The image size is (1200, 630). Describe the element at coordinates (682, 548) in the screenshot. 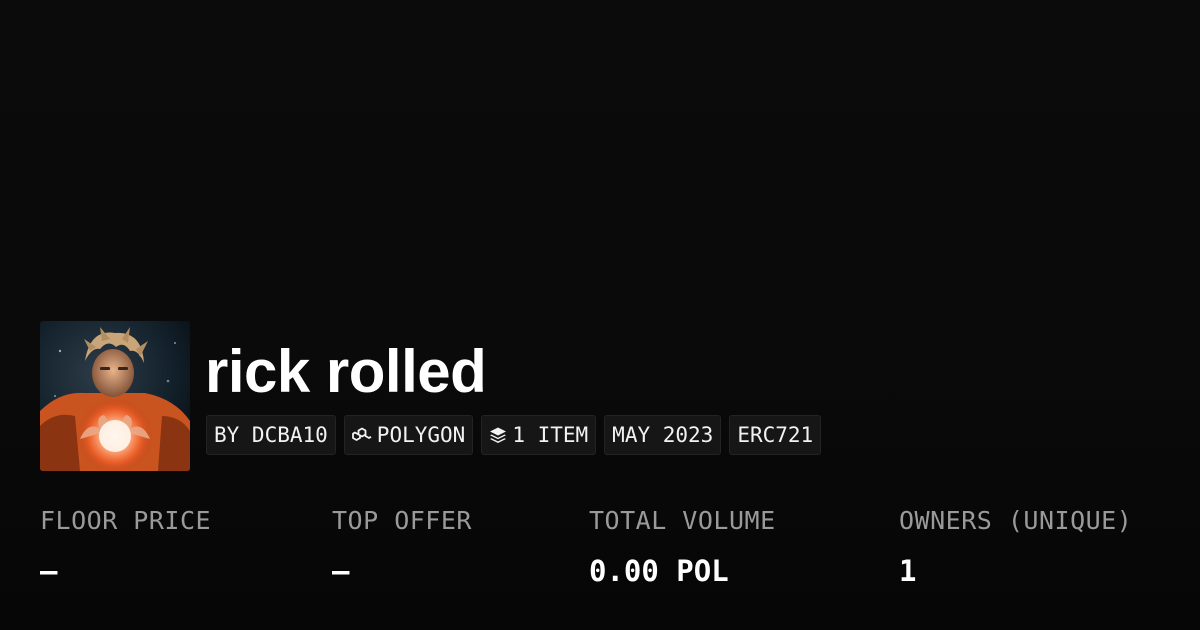

I see `stat-total-volume: TOTAL VOLUME 0.00 POL` at that location.